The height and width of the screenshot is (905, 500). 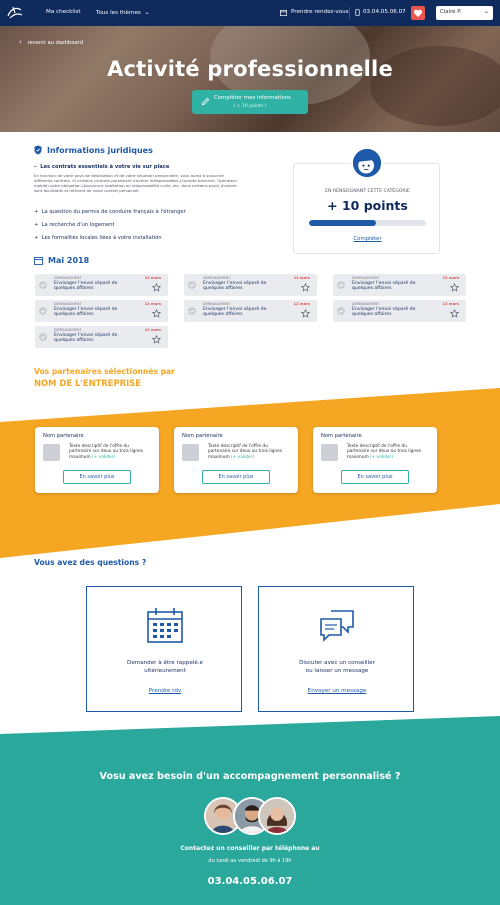 I want to click on user-select: Claire P. ⌄, so click(x=464, y=13).